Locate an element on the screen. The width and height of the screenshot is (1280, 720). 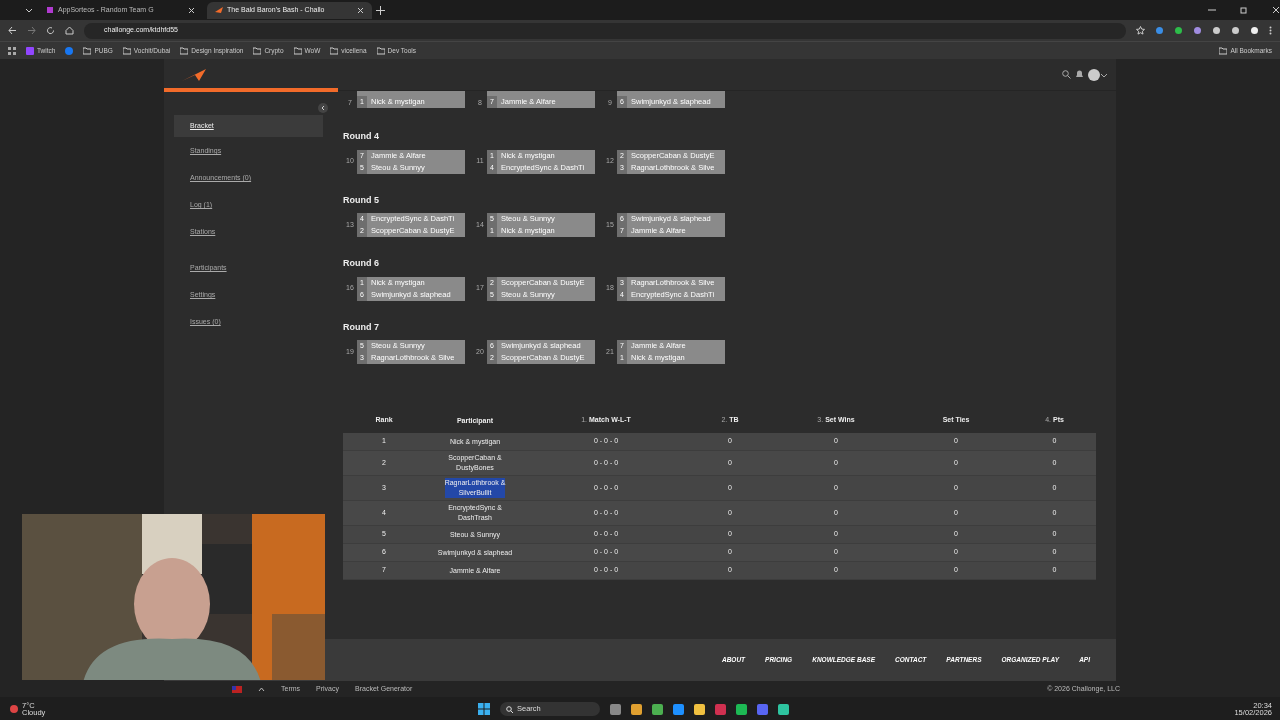
collapse-icon is located at coordinates (323, 108).